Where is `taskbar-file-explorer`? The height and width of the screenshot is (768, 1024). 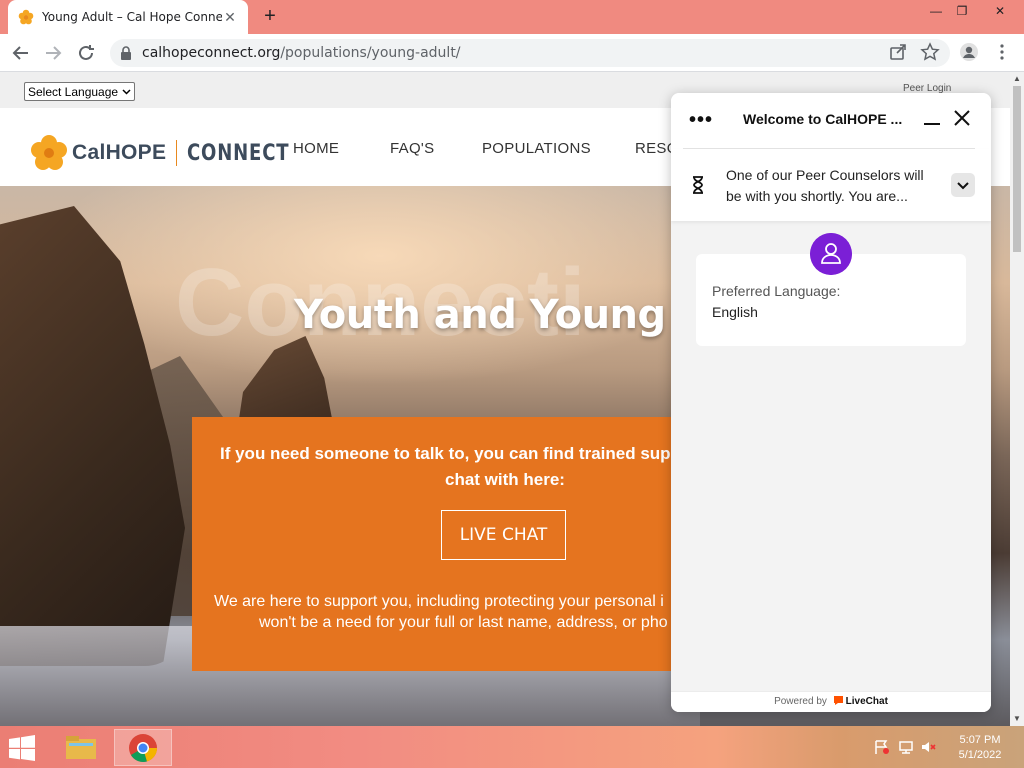 taskbar-file-explorer is located at coordinates (81, 747).